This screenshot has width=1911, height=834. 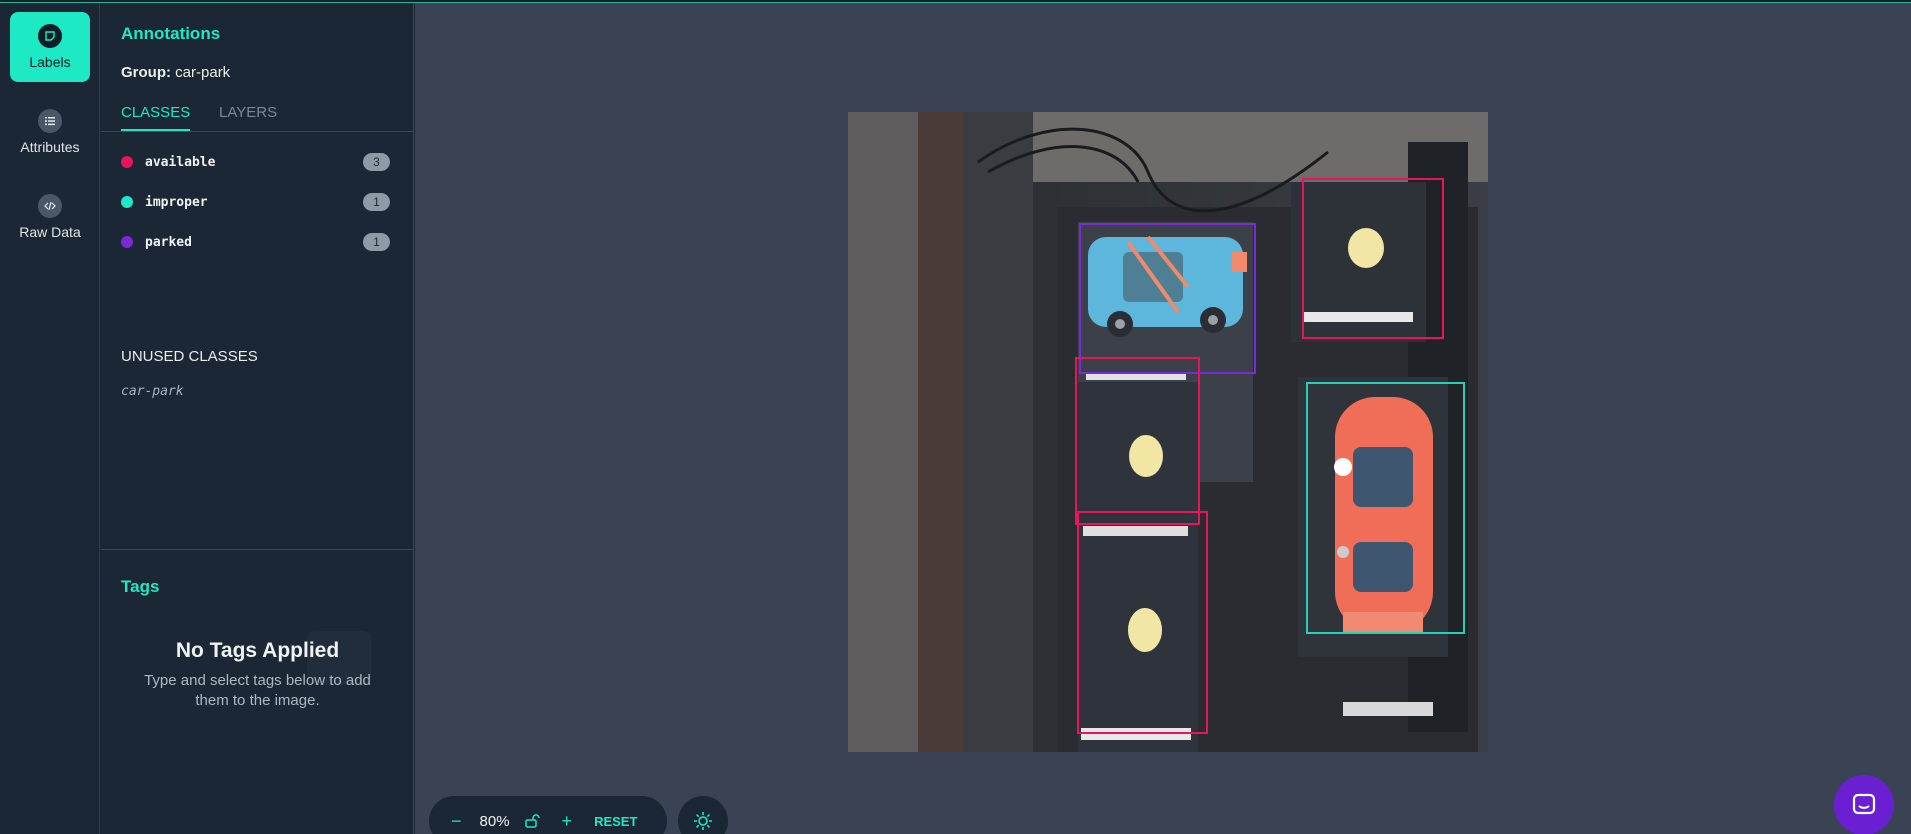 What do you see at coordinates (50, 121) in the screenshot?
I see `list-icon` at bounding box center [50, 121].